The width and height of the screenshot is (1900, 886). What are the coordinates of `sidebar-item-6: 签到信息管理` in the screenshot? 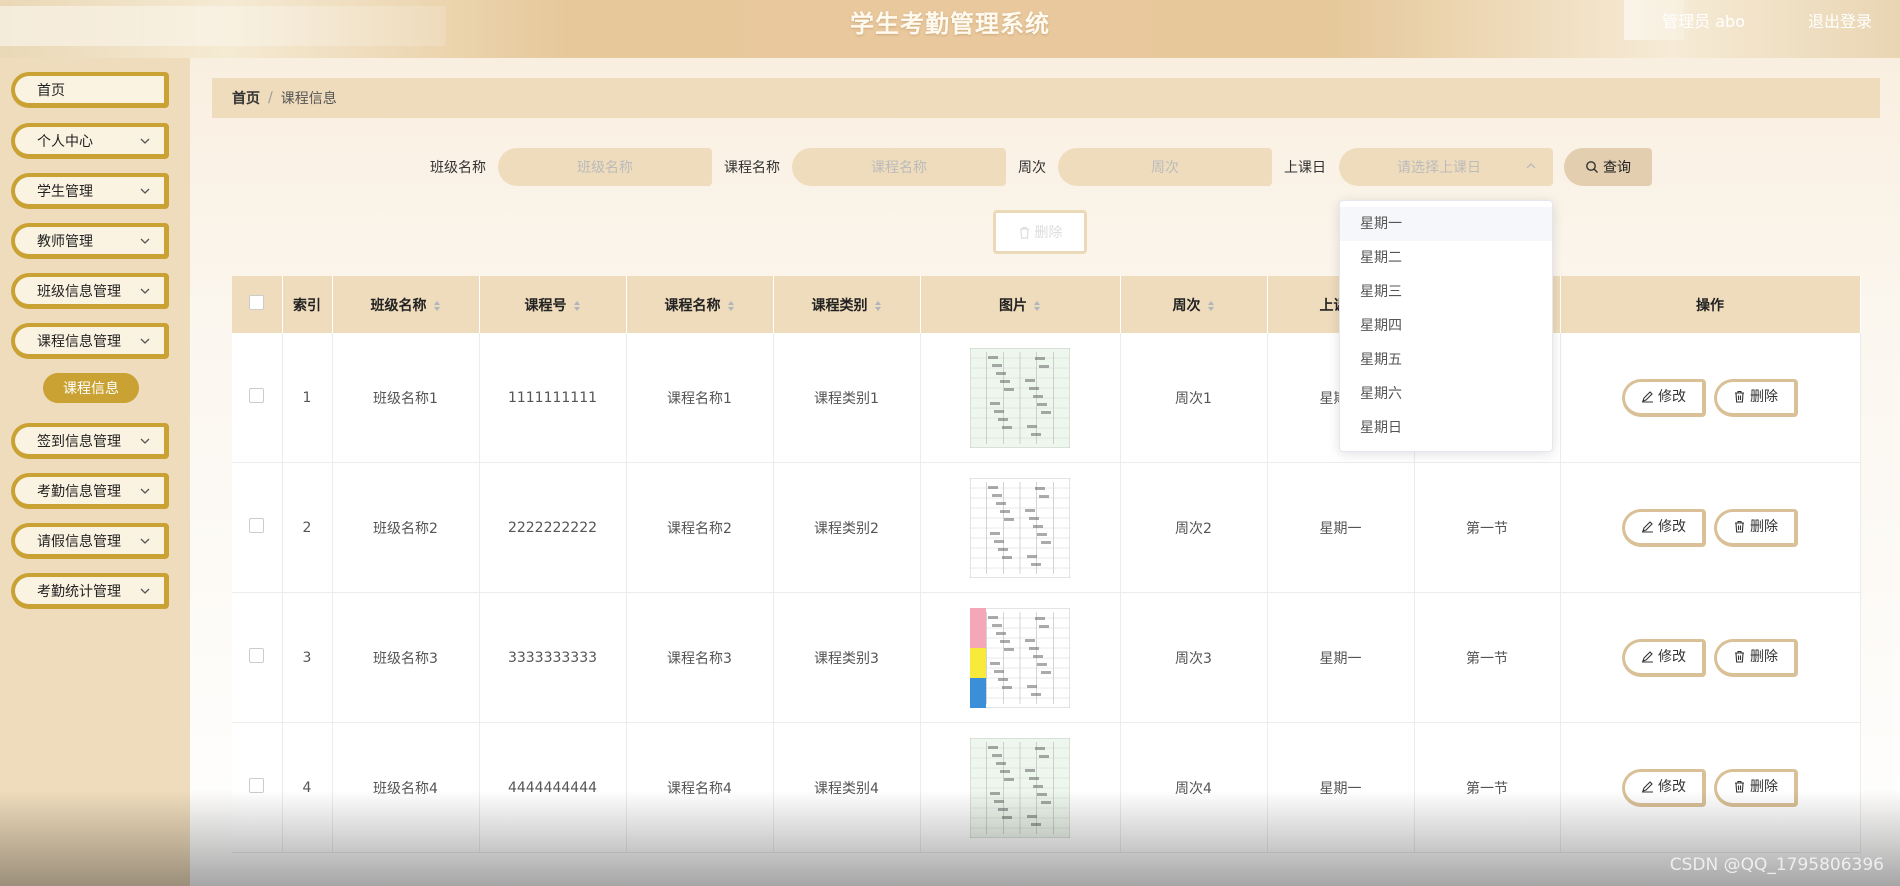 It's located at (90, 441).